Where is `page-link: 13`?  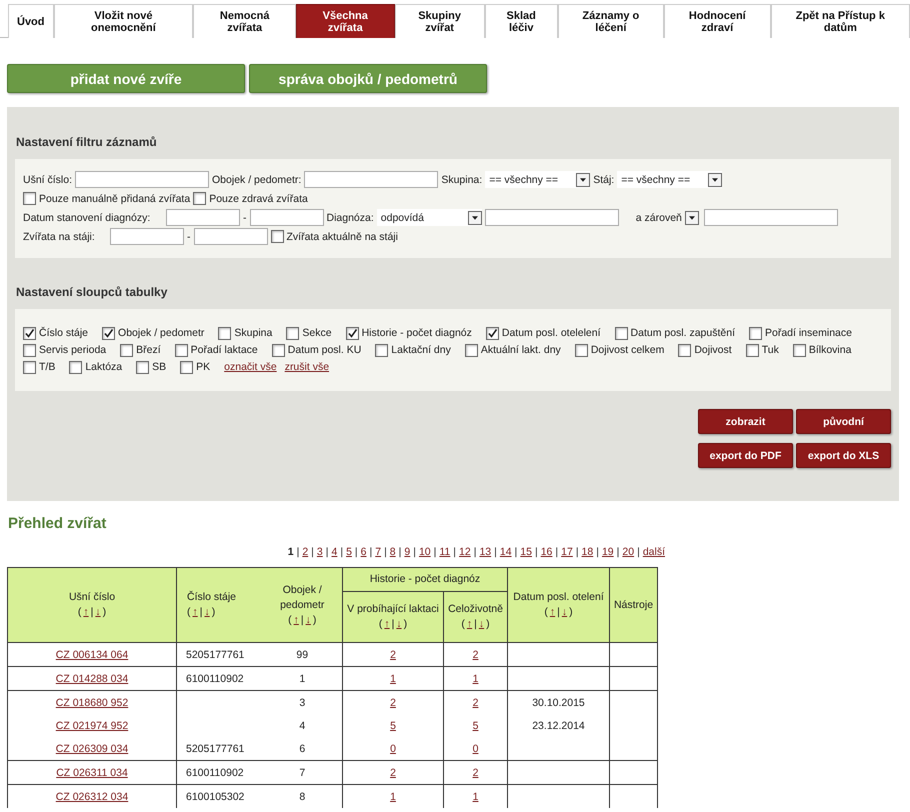 page-link: 13 is located at coordinates (485, 552).